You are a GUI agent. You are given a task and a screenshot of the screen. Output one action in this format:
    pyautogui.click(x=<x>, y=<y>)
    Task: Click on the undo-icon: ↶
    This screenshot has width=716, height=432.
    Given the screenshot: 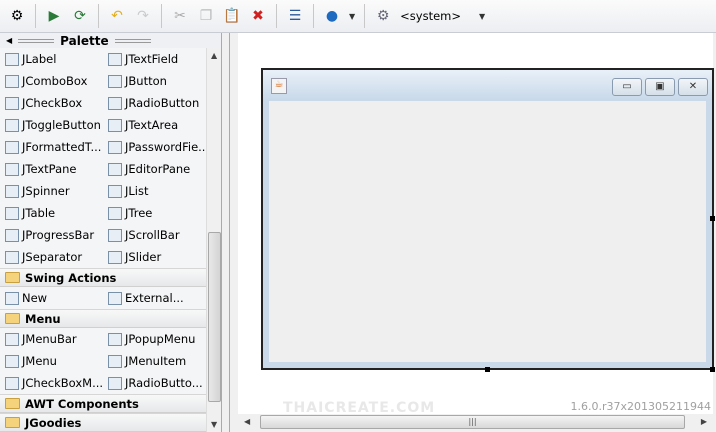 What is the action you would take?
    pyautogui.click(x=117, y=16)
    